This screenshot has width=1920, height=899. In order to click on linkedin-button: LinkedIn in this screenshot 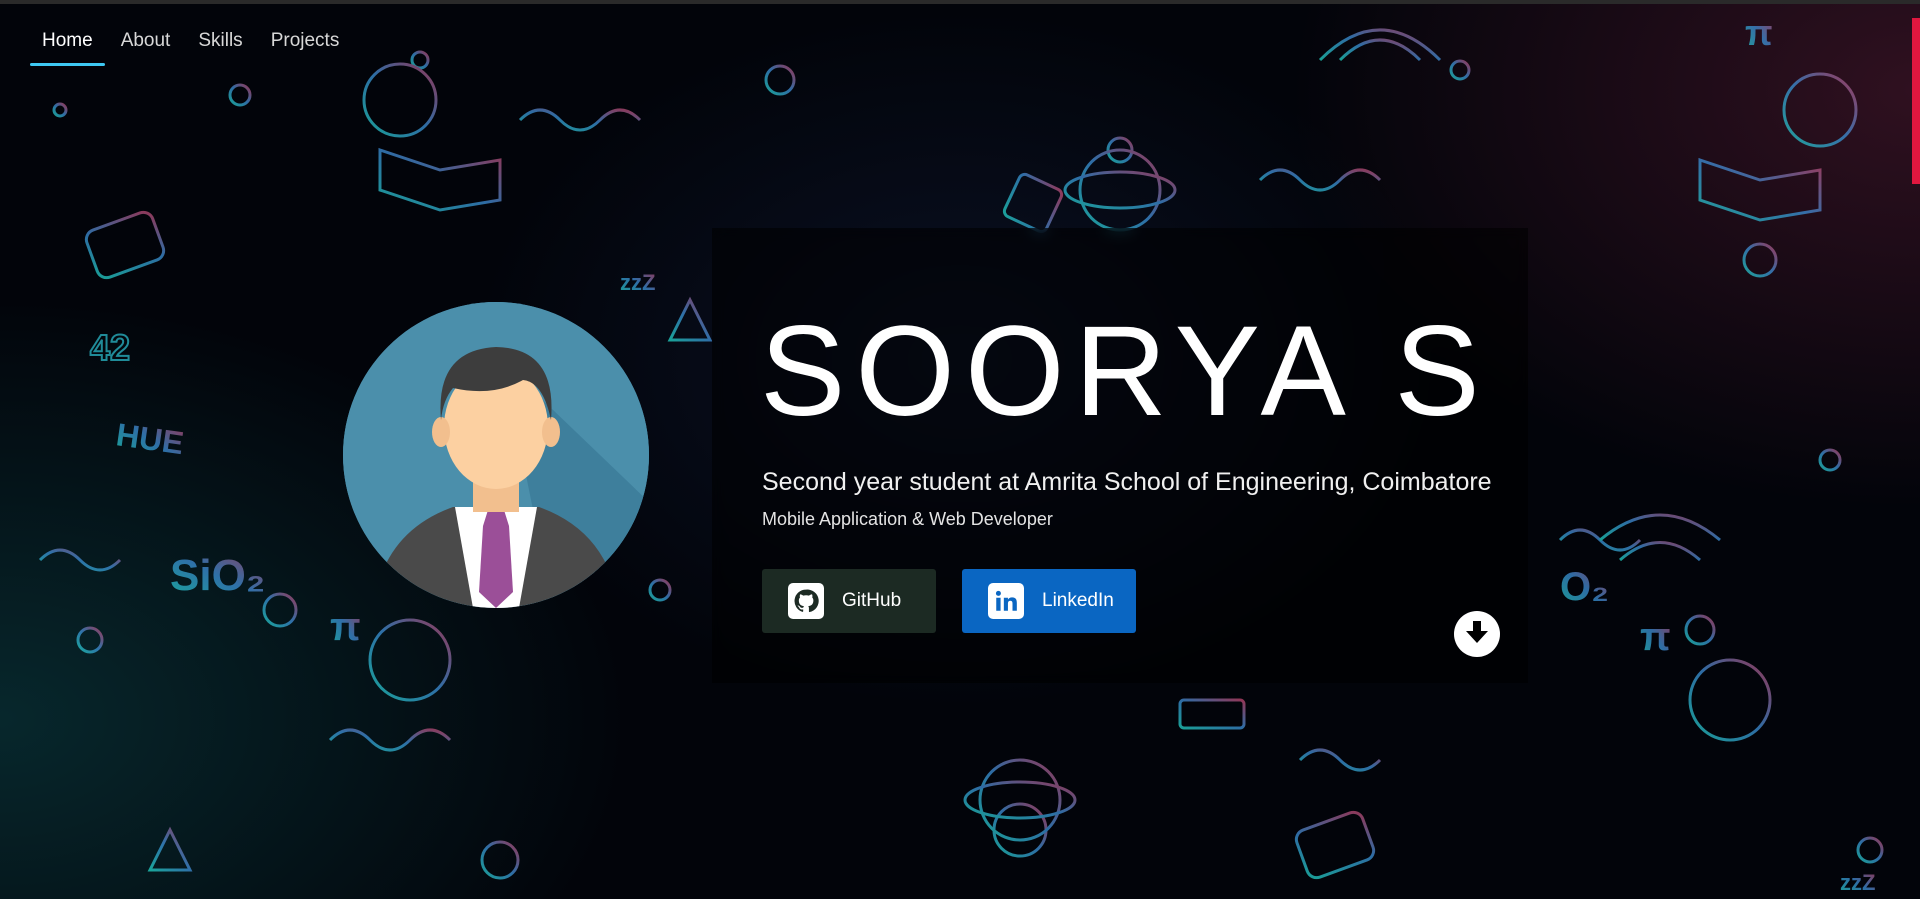, I will do `click(1049, 601)`.